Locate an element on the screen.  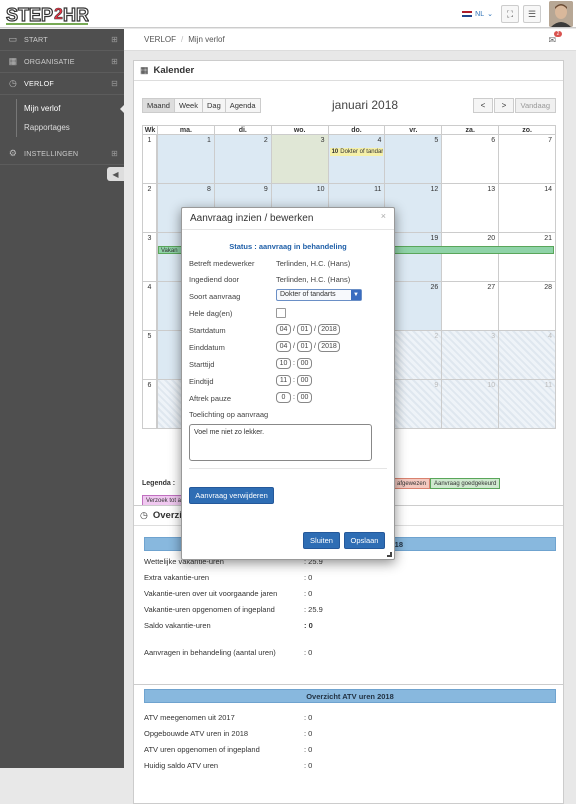
note-textarea: Voel me niet zo lekker. is located at coordinates (280, 442).